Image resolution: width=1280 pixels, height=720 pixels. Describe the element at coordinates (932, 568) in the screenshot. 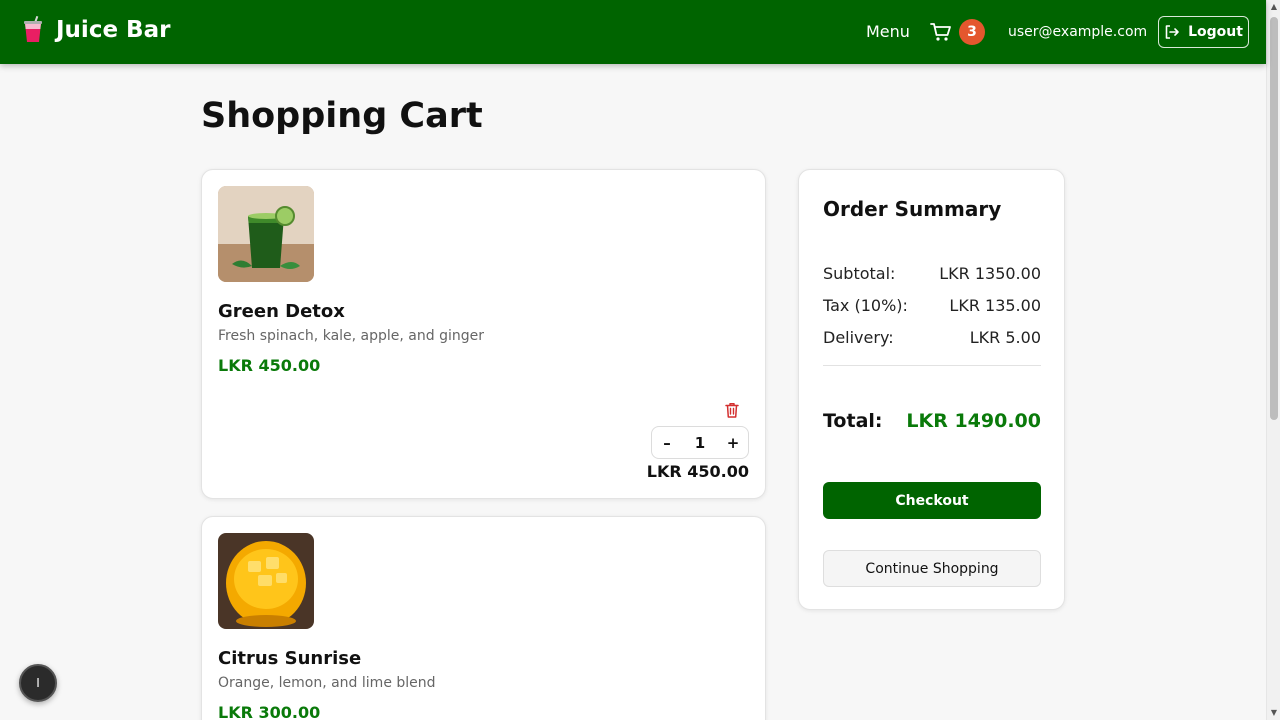

I see `continue-shopping-button: Continue Shopping` at that location.